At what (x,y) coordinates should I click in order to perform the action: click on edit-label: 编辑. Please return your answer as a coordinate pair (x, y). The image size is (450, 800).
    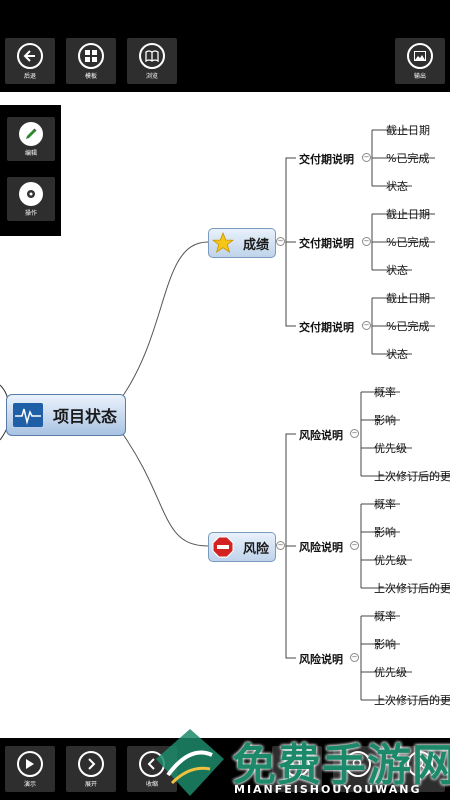
    Looking at the image, I should click on (30, 153).